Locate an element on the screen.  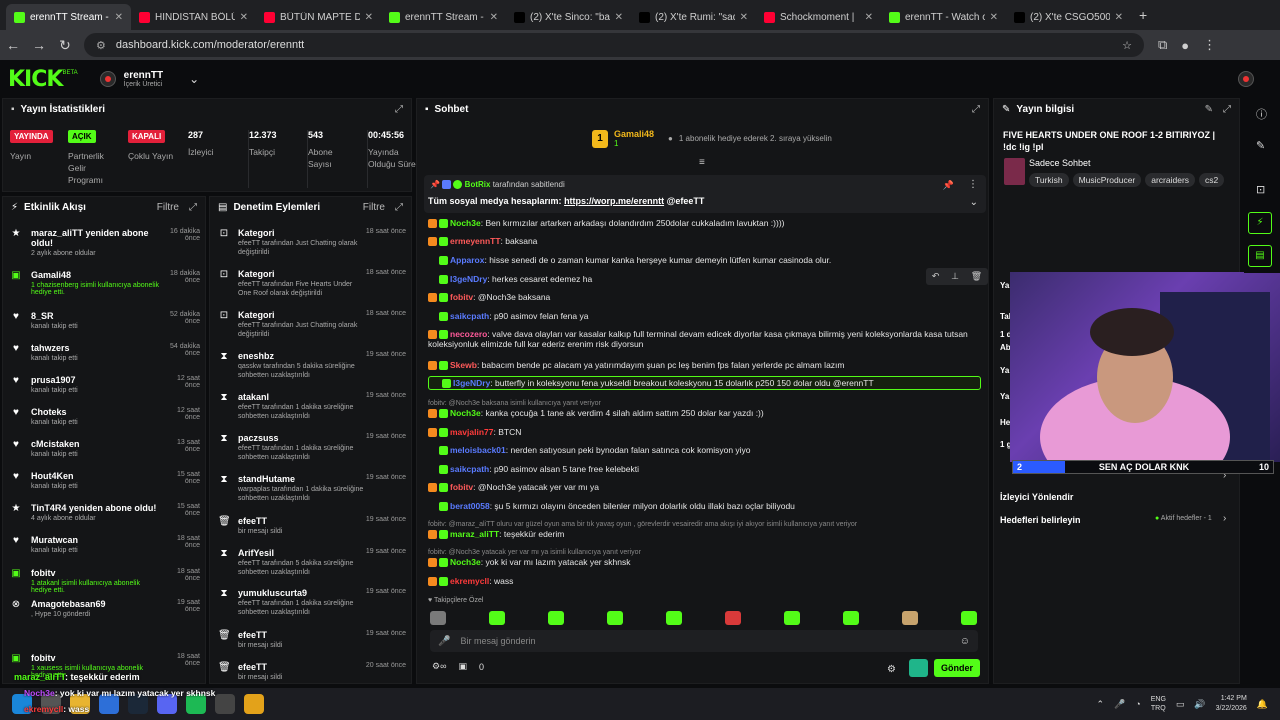
profile-avatar is located at coordinates (1246, 79).